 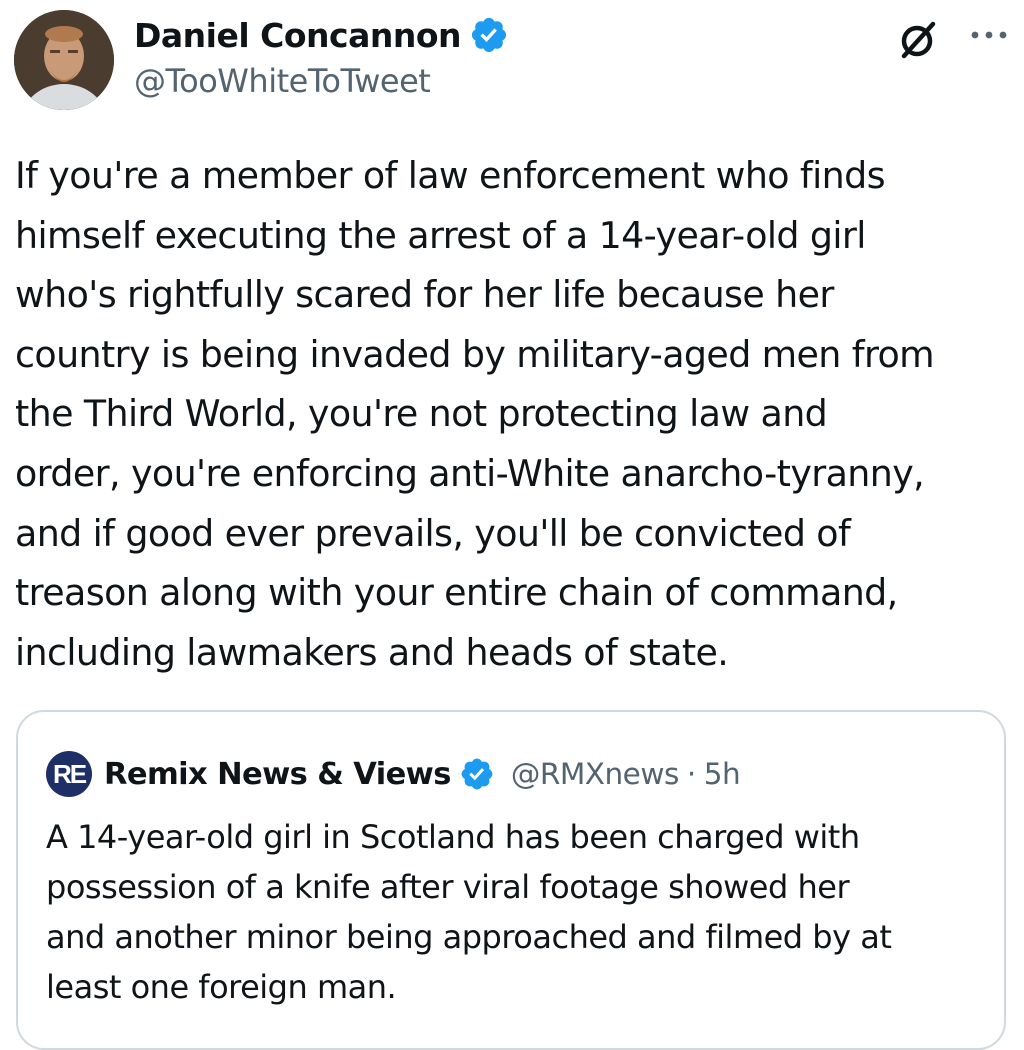 I want to click on quoted-author-avatar: RE, so click(x=69, y=774).